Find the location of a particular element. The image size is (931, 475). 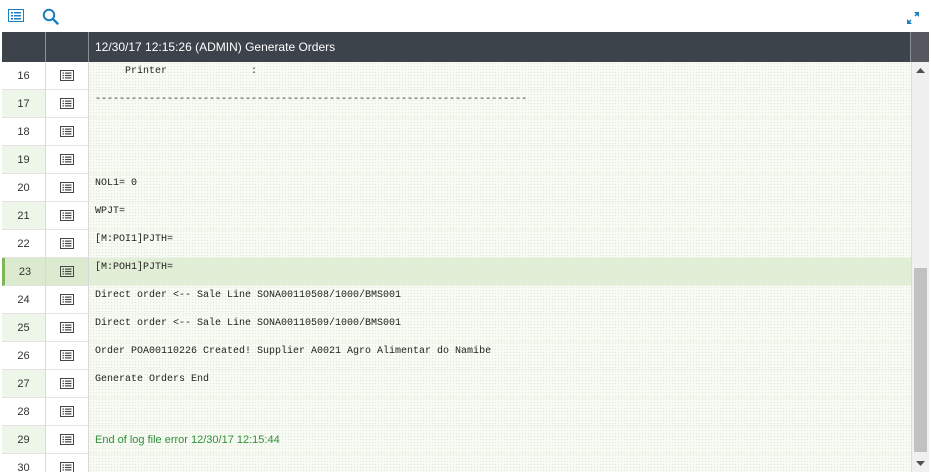

log-row-selected: 23 [M:POH1]PJTH= is located at coordinates (456, 272).